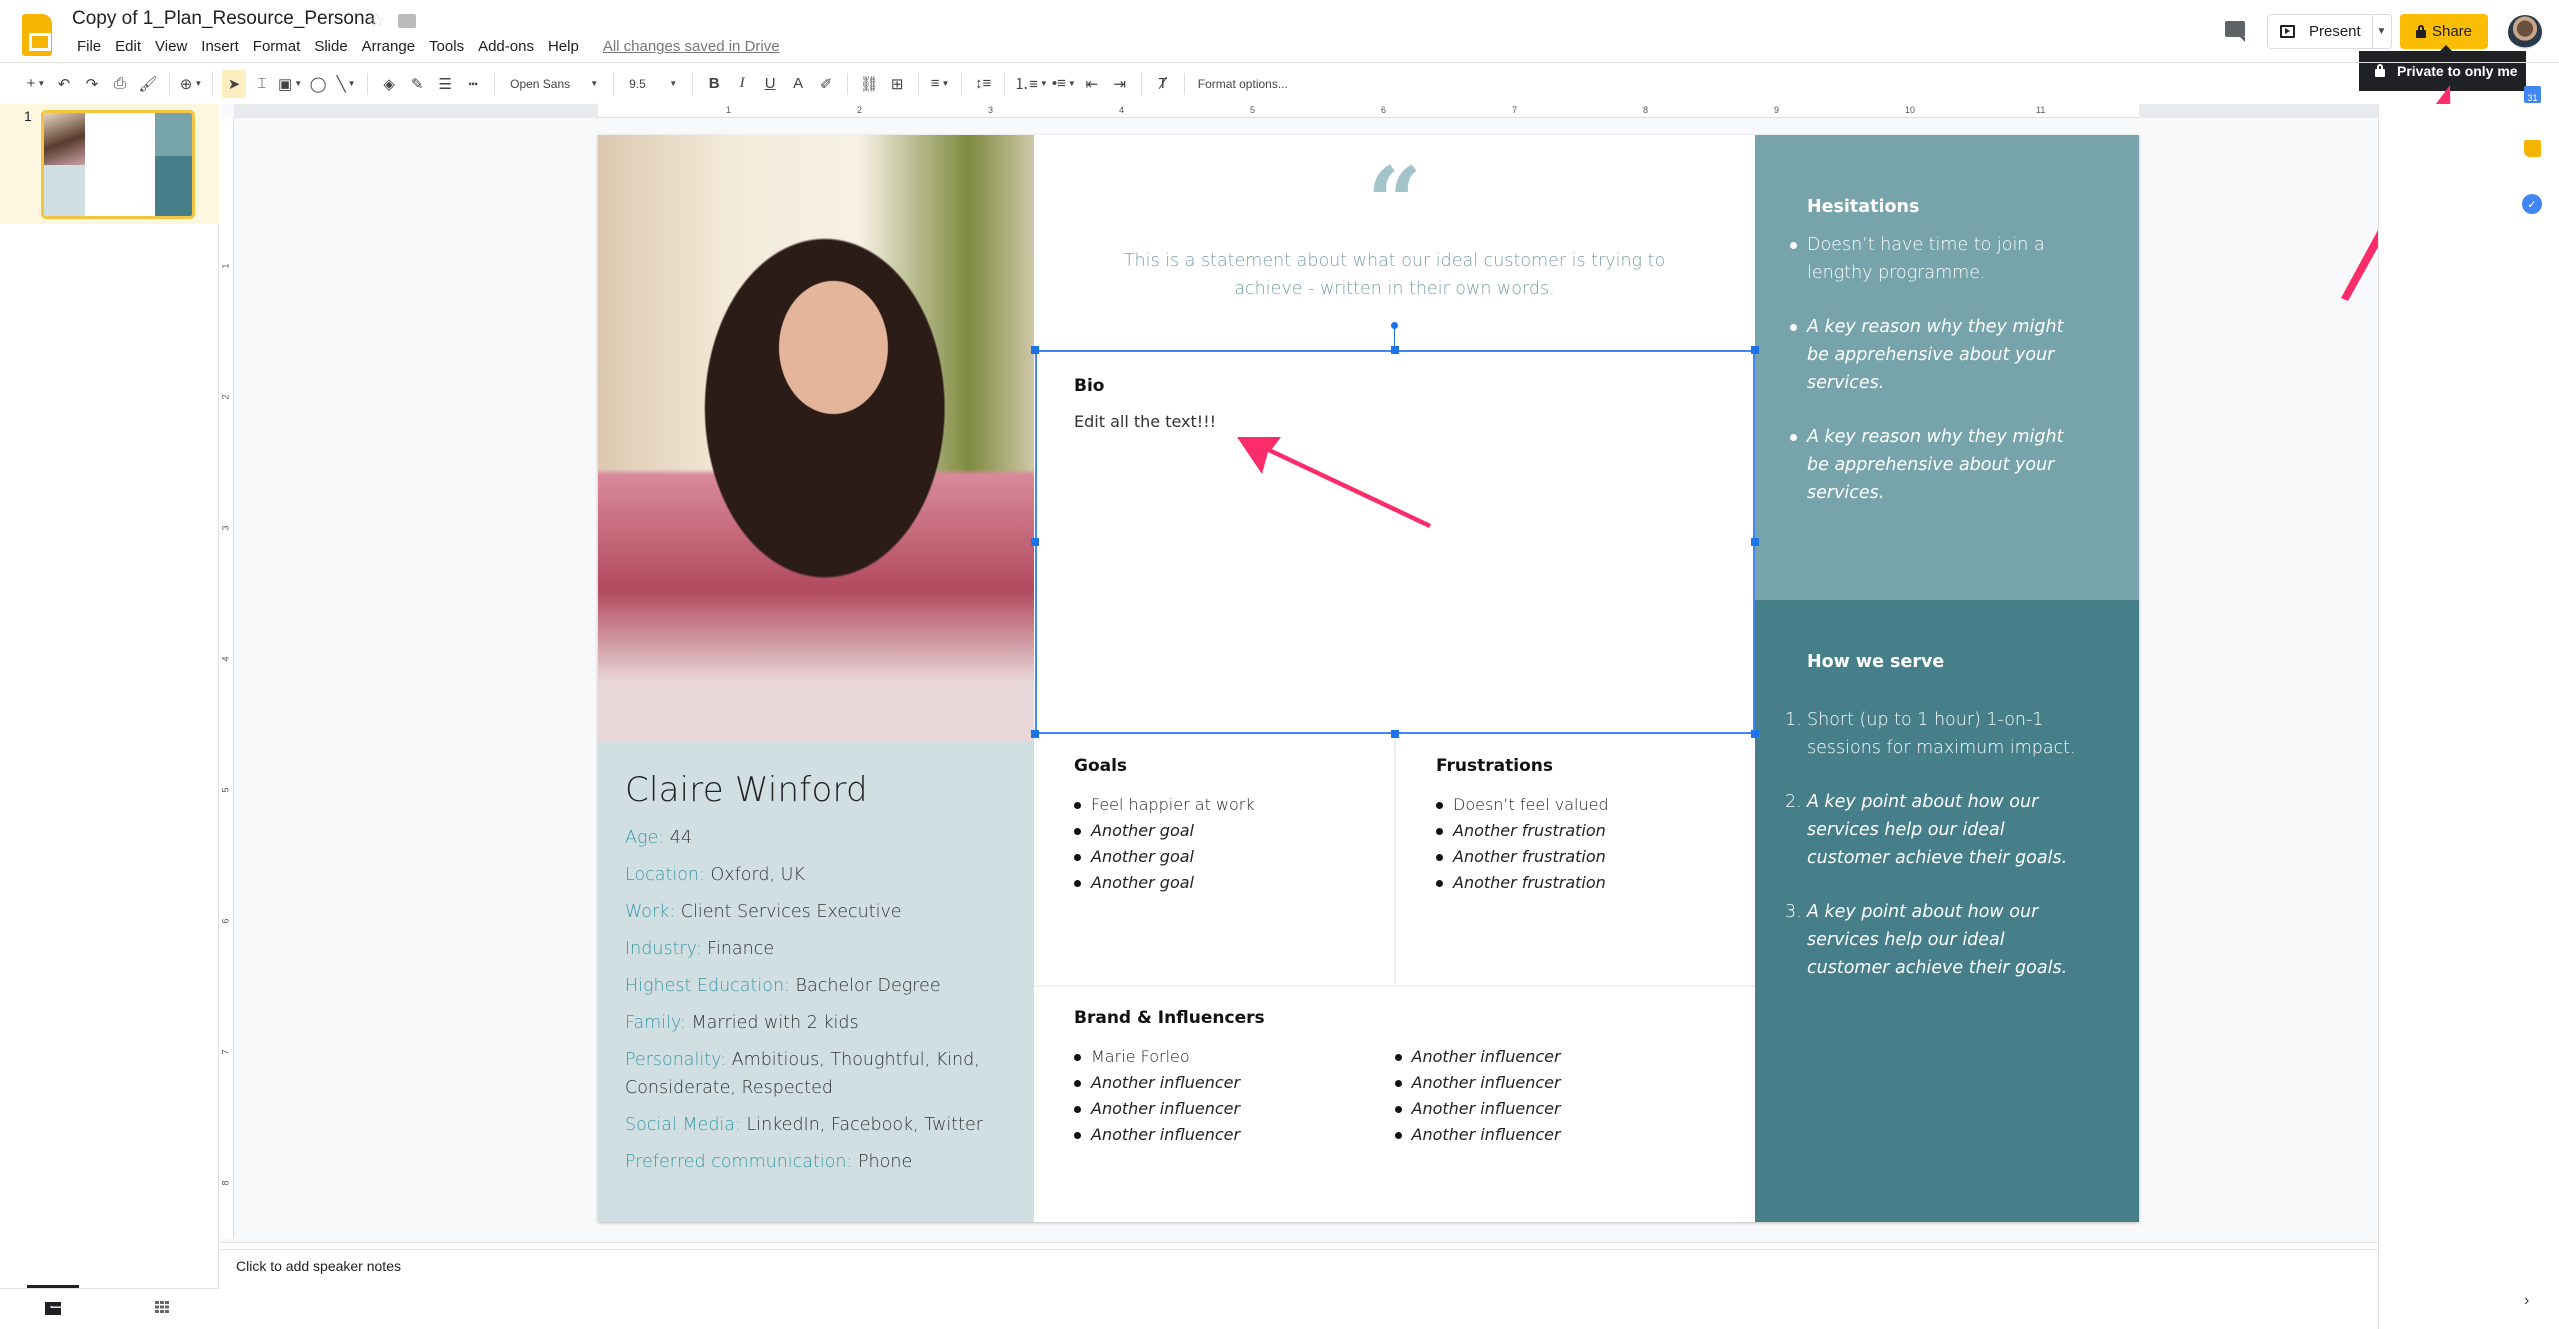  Describe the element at coordinates (1334, 482) in the screenshot. I see `annotation-arrow-bio` at that location.